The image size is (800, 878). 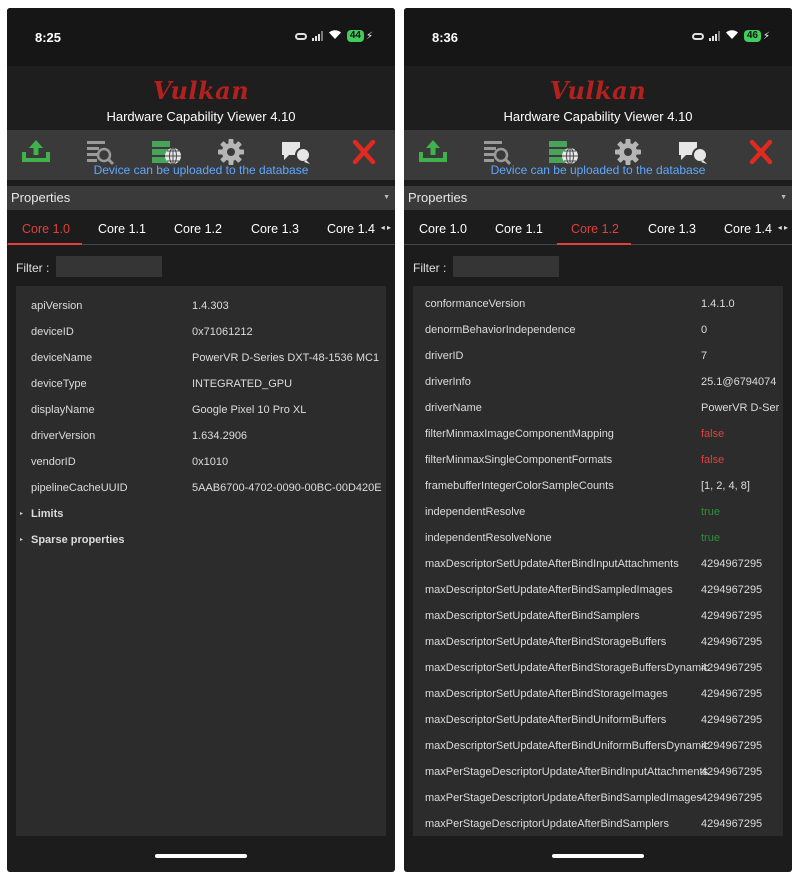 What do you see at coordinates (220, 436) in the screenshot?
I see `property-value: 1.634.2906` at bounding box center [220, 436].